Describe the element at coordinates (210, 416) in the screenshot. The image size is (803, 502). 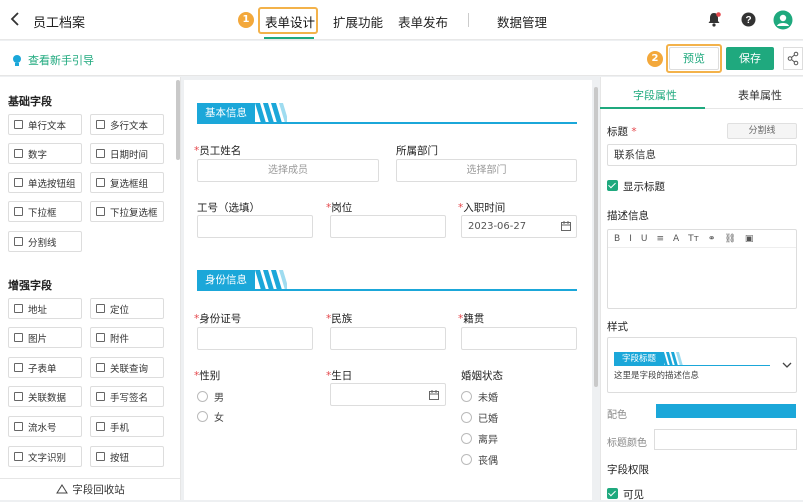
I see `radio-female: 女` at that location.